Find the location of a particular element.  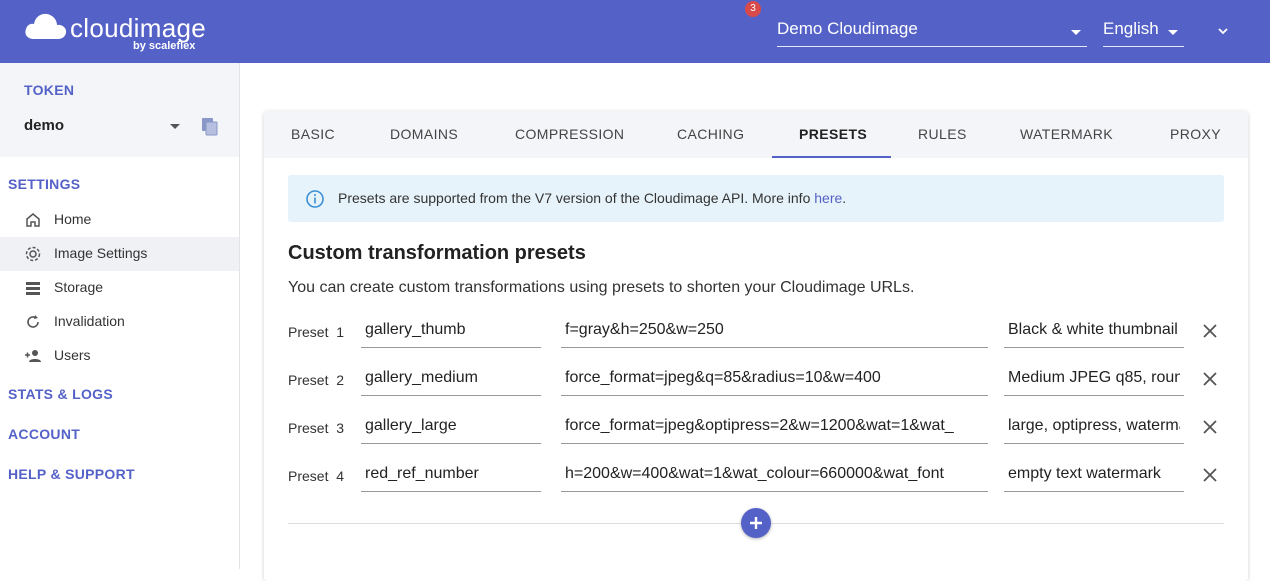

preset-row: Preset 3 is located at coordinates (756, 428).